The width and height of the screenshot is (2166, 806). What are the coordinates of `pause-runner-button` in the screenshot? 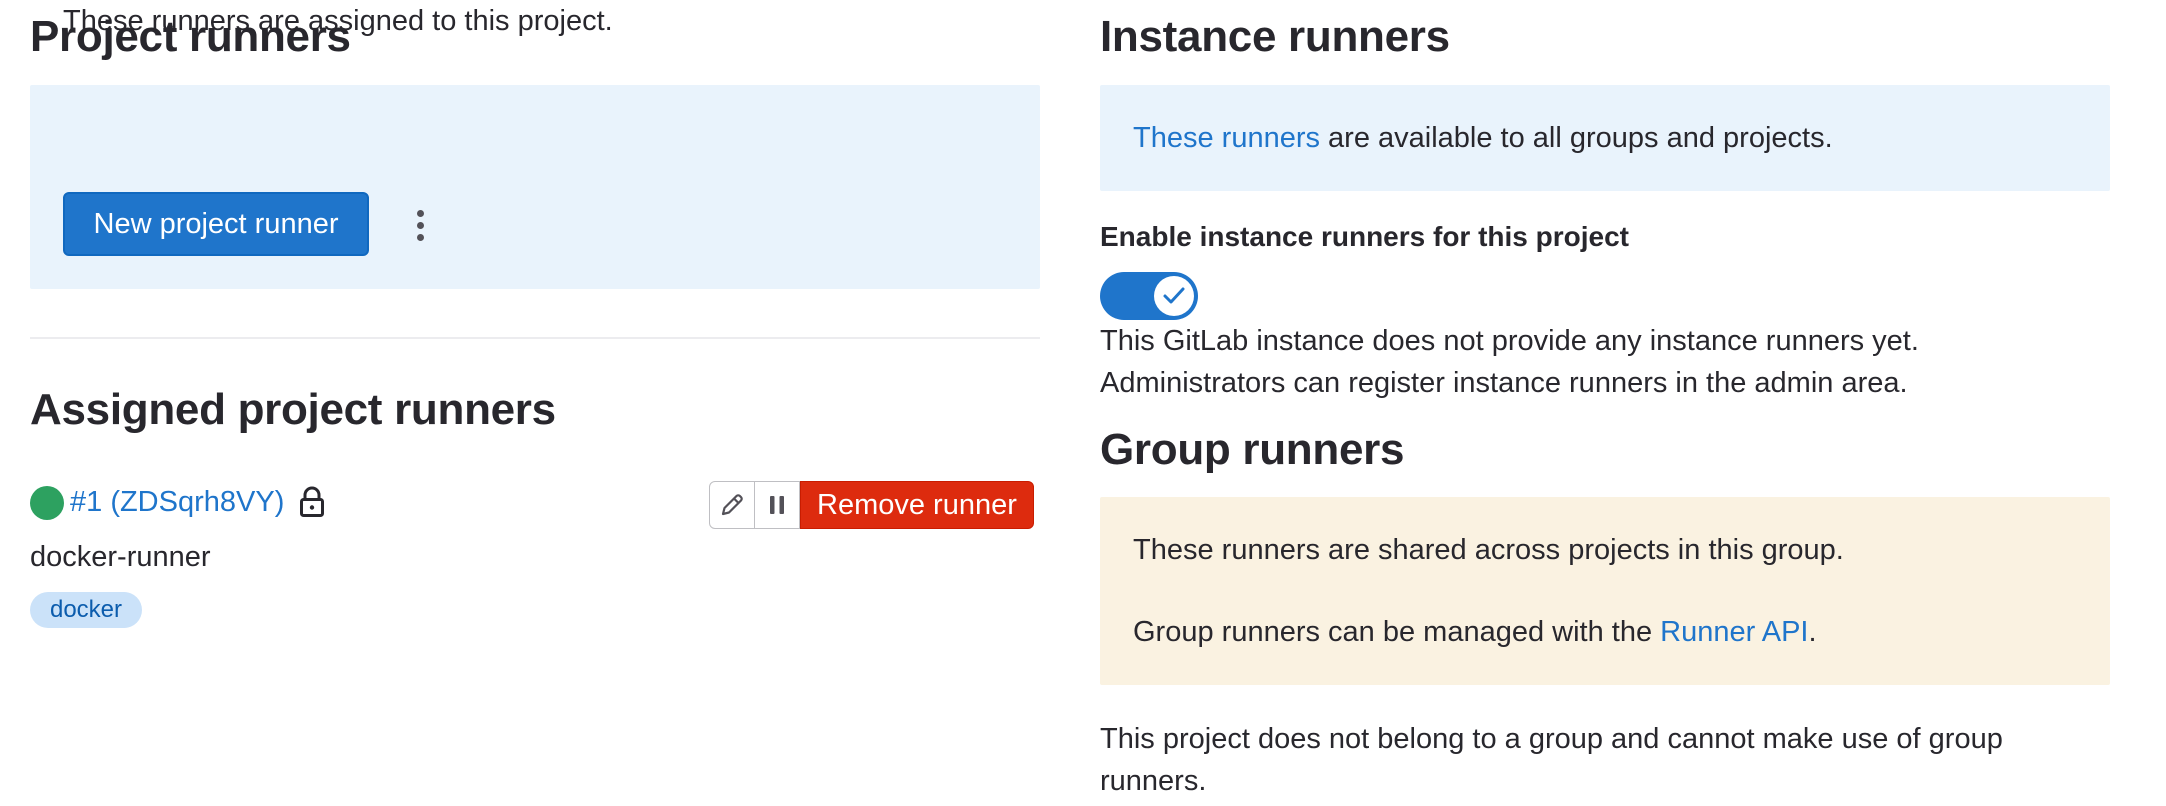 It's located at (777, 505).